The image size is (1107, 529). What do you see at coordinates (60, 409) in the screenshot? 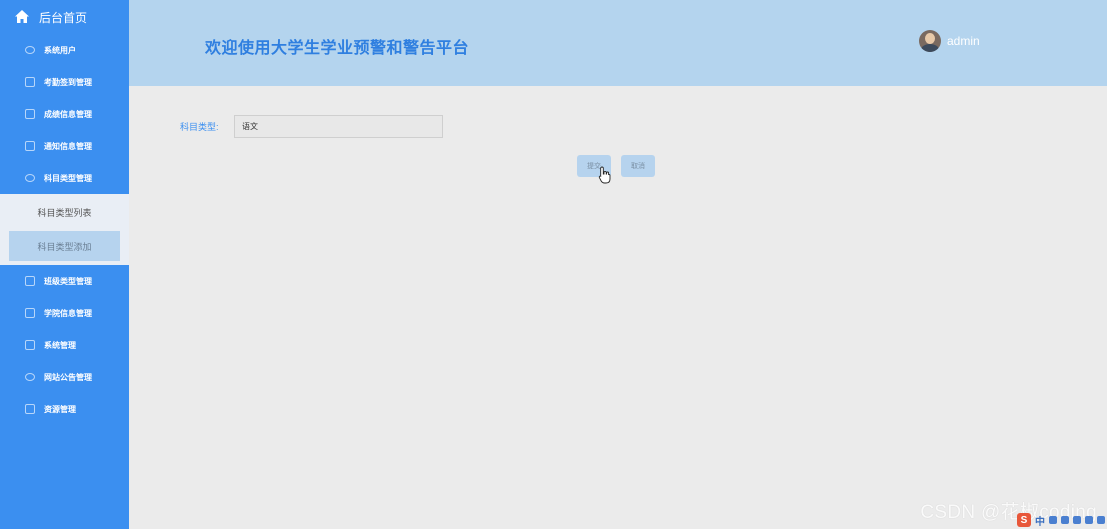
I see `sidebar-item-label: 资源管理` at bounding box center [60, 409].